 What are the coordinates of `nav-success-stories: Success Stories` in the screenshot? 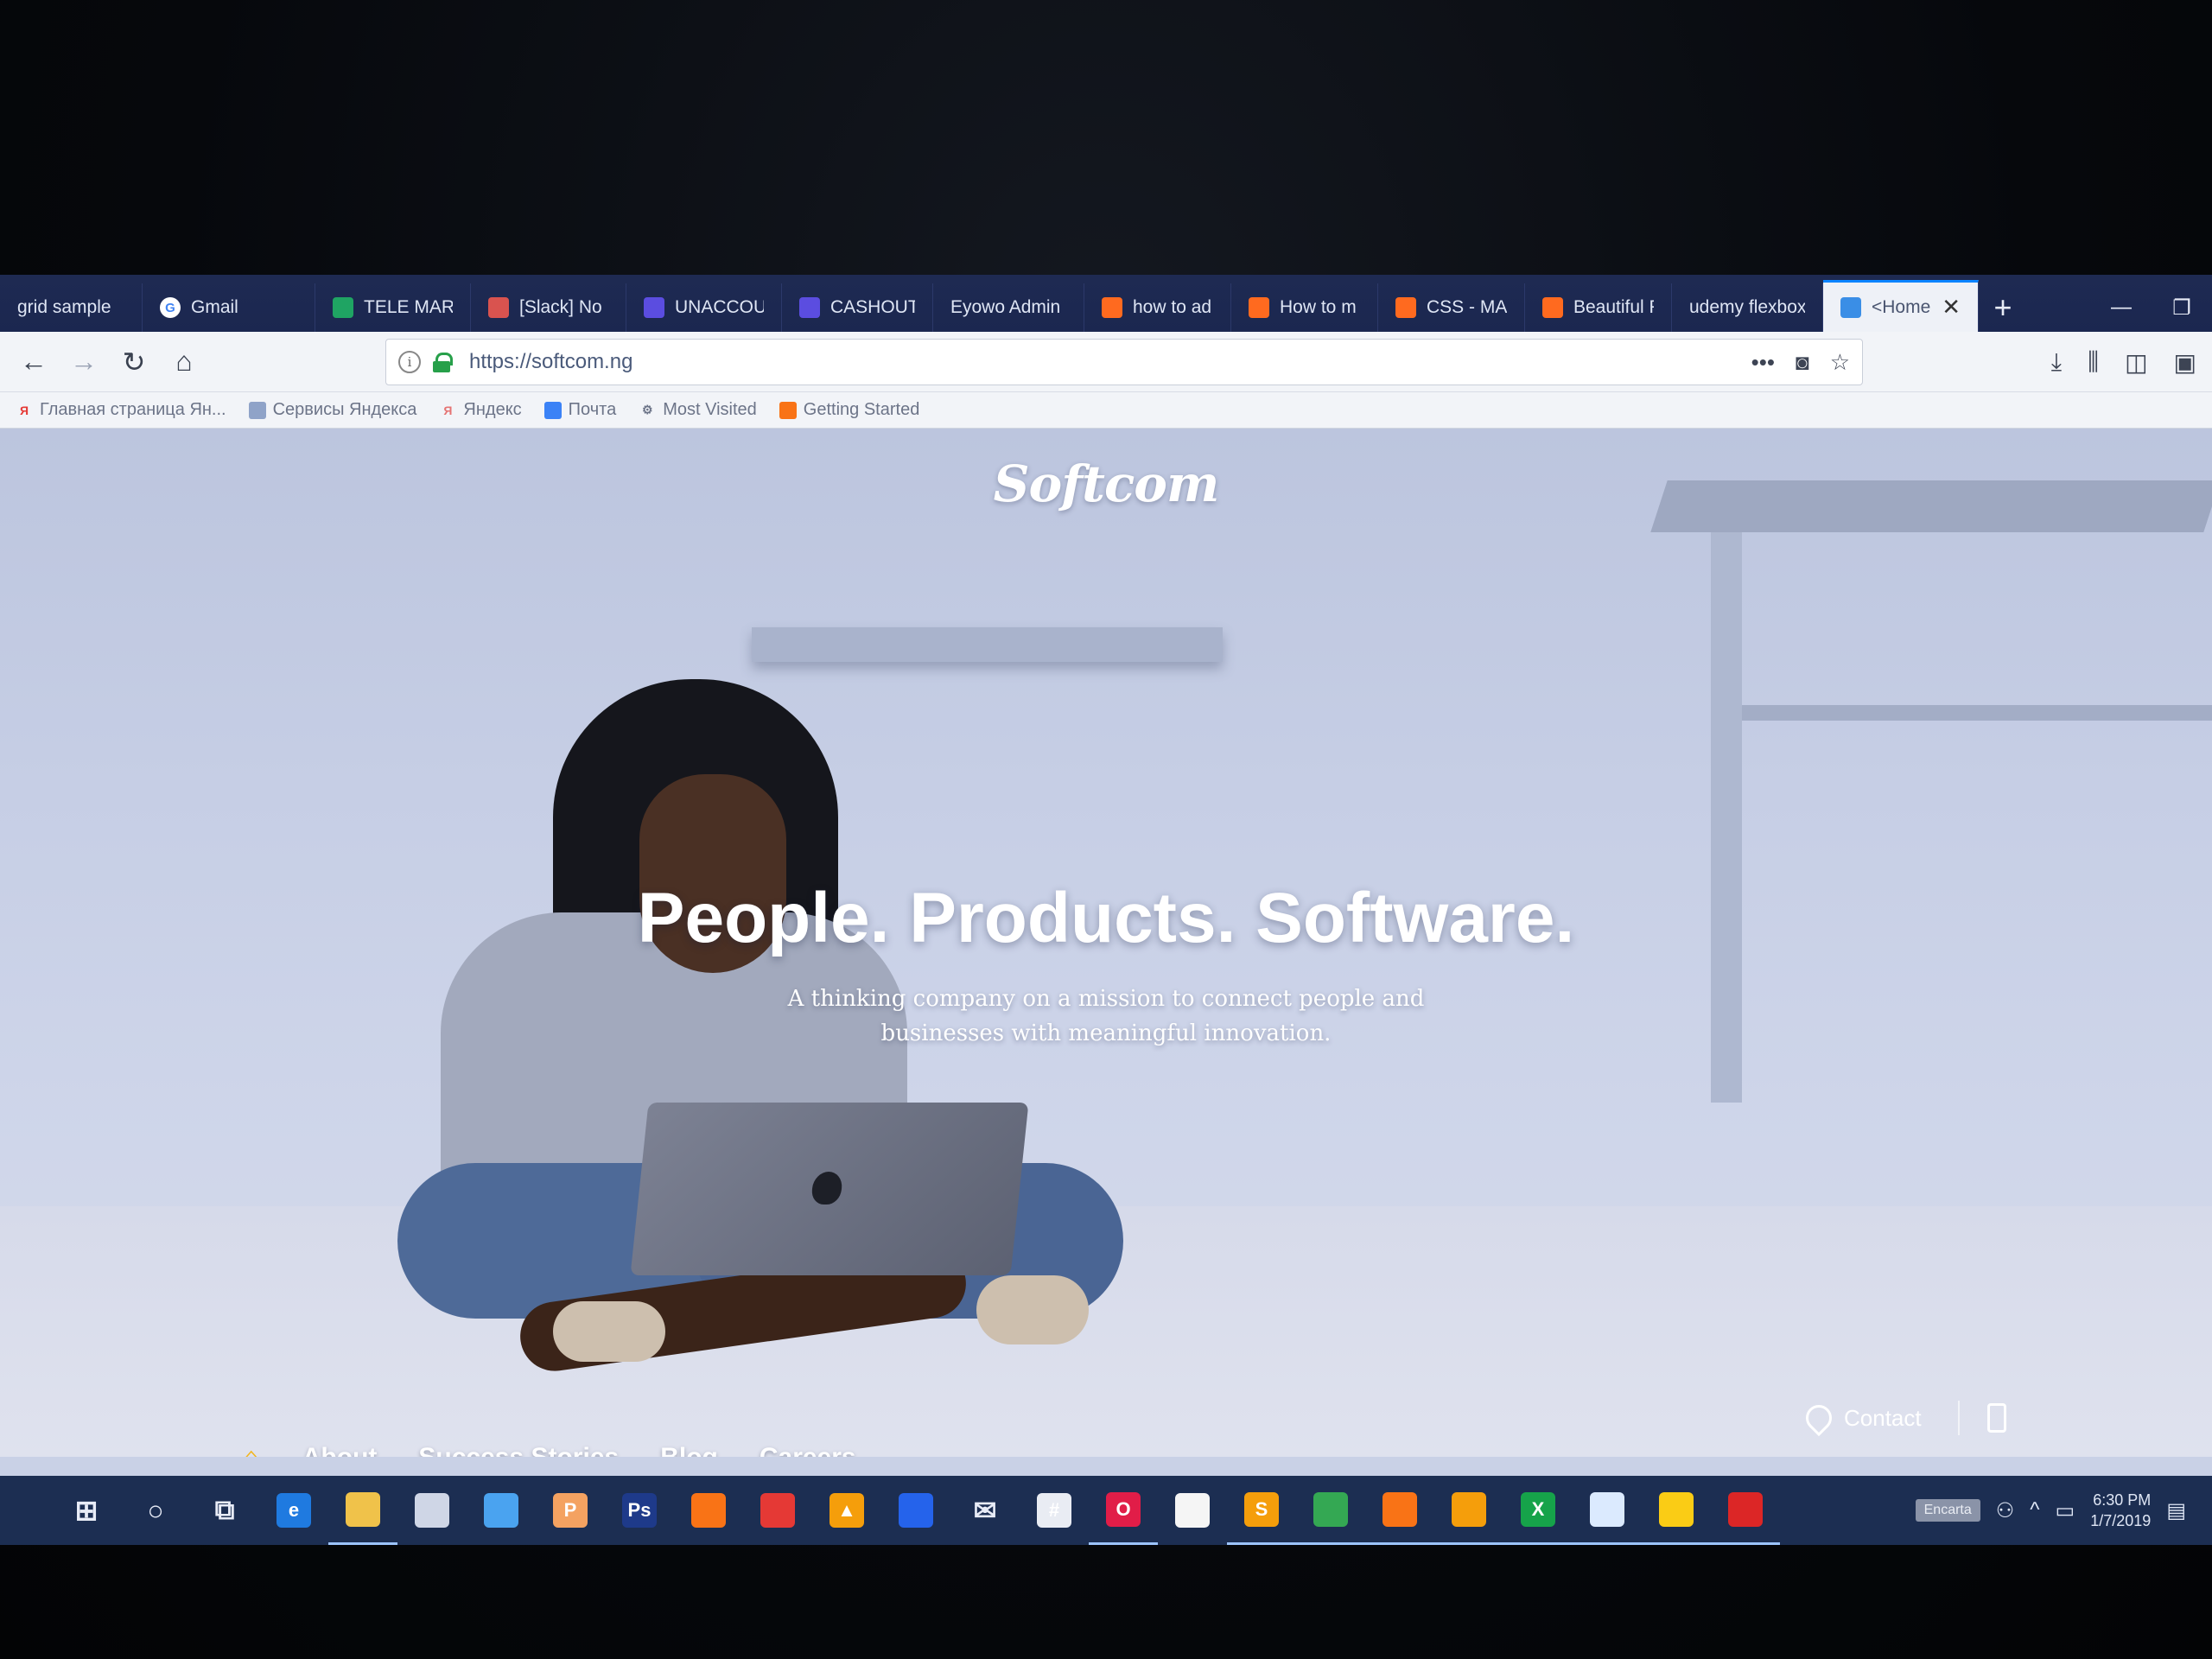 It's located at (518, 1450).